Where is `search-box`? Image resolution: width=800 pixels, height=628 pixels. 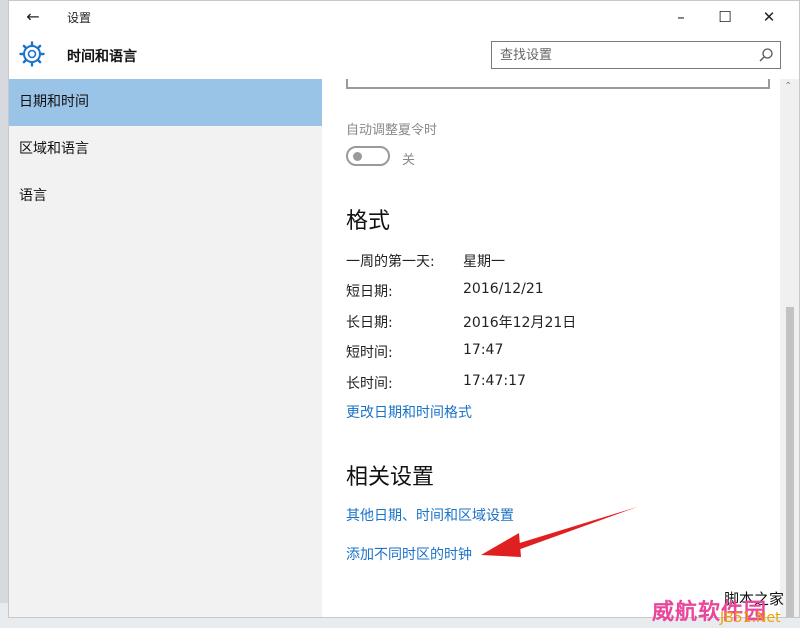
search-box is located at coordinates (636, 55).